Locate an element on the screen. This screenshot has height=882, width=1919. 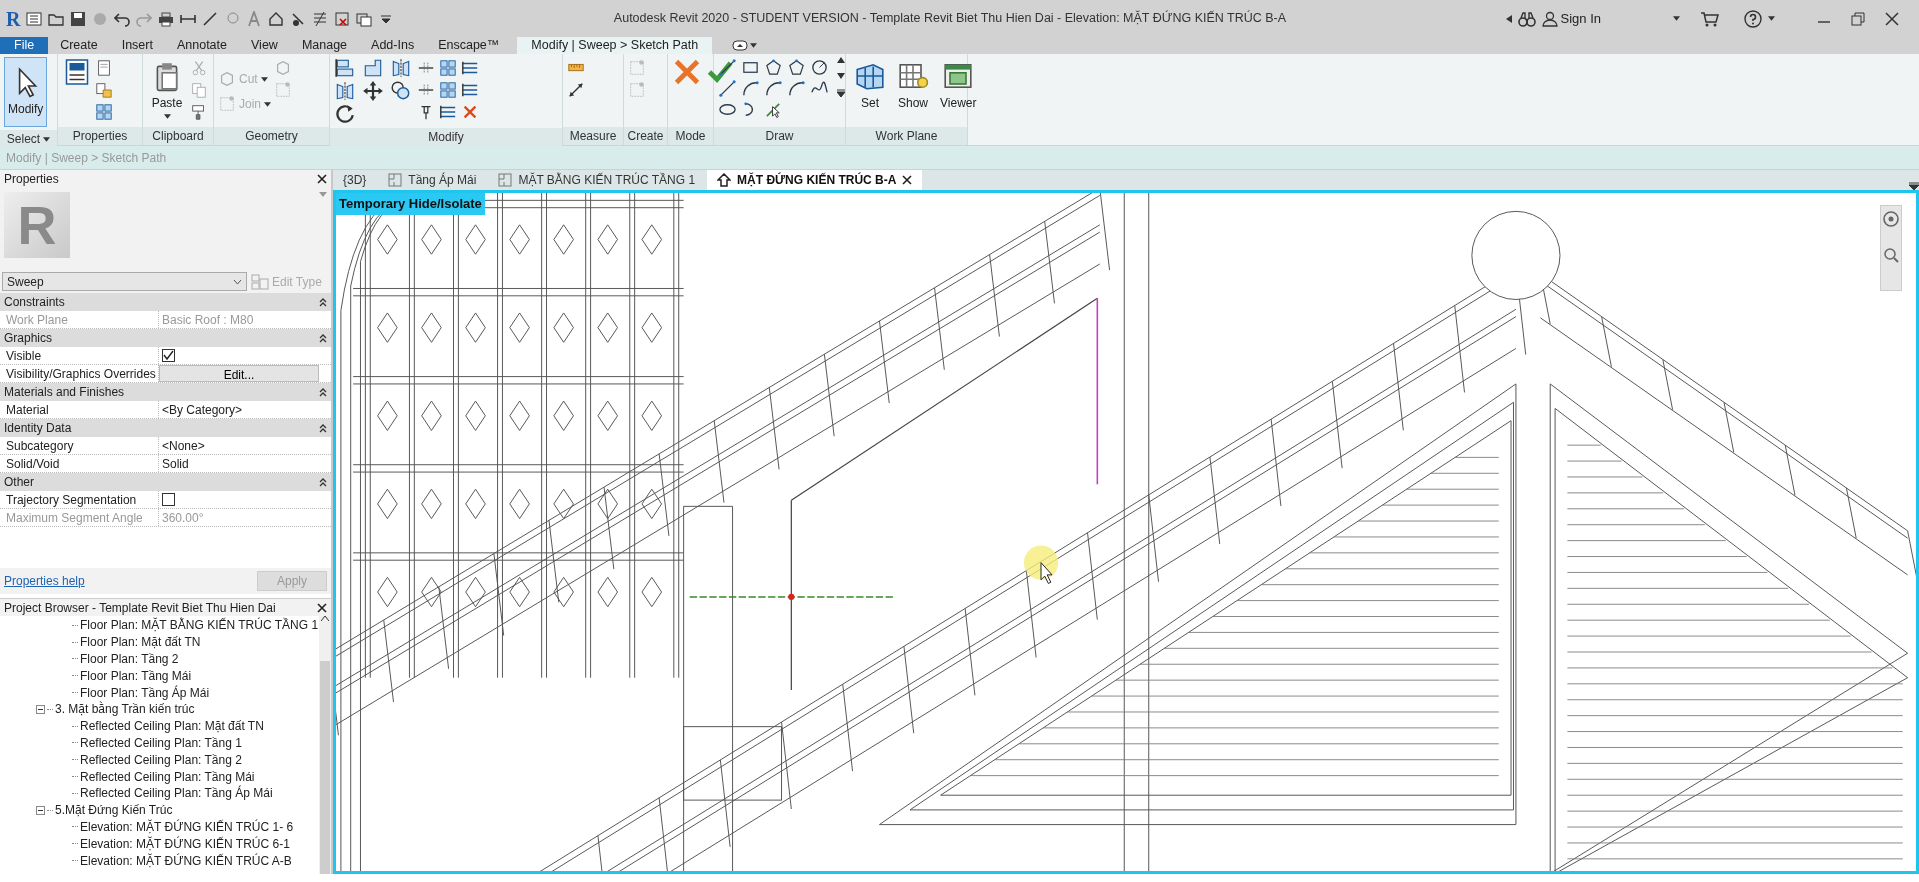
ribbon-button: Viewer is located at coordinates (958, 86).